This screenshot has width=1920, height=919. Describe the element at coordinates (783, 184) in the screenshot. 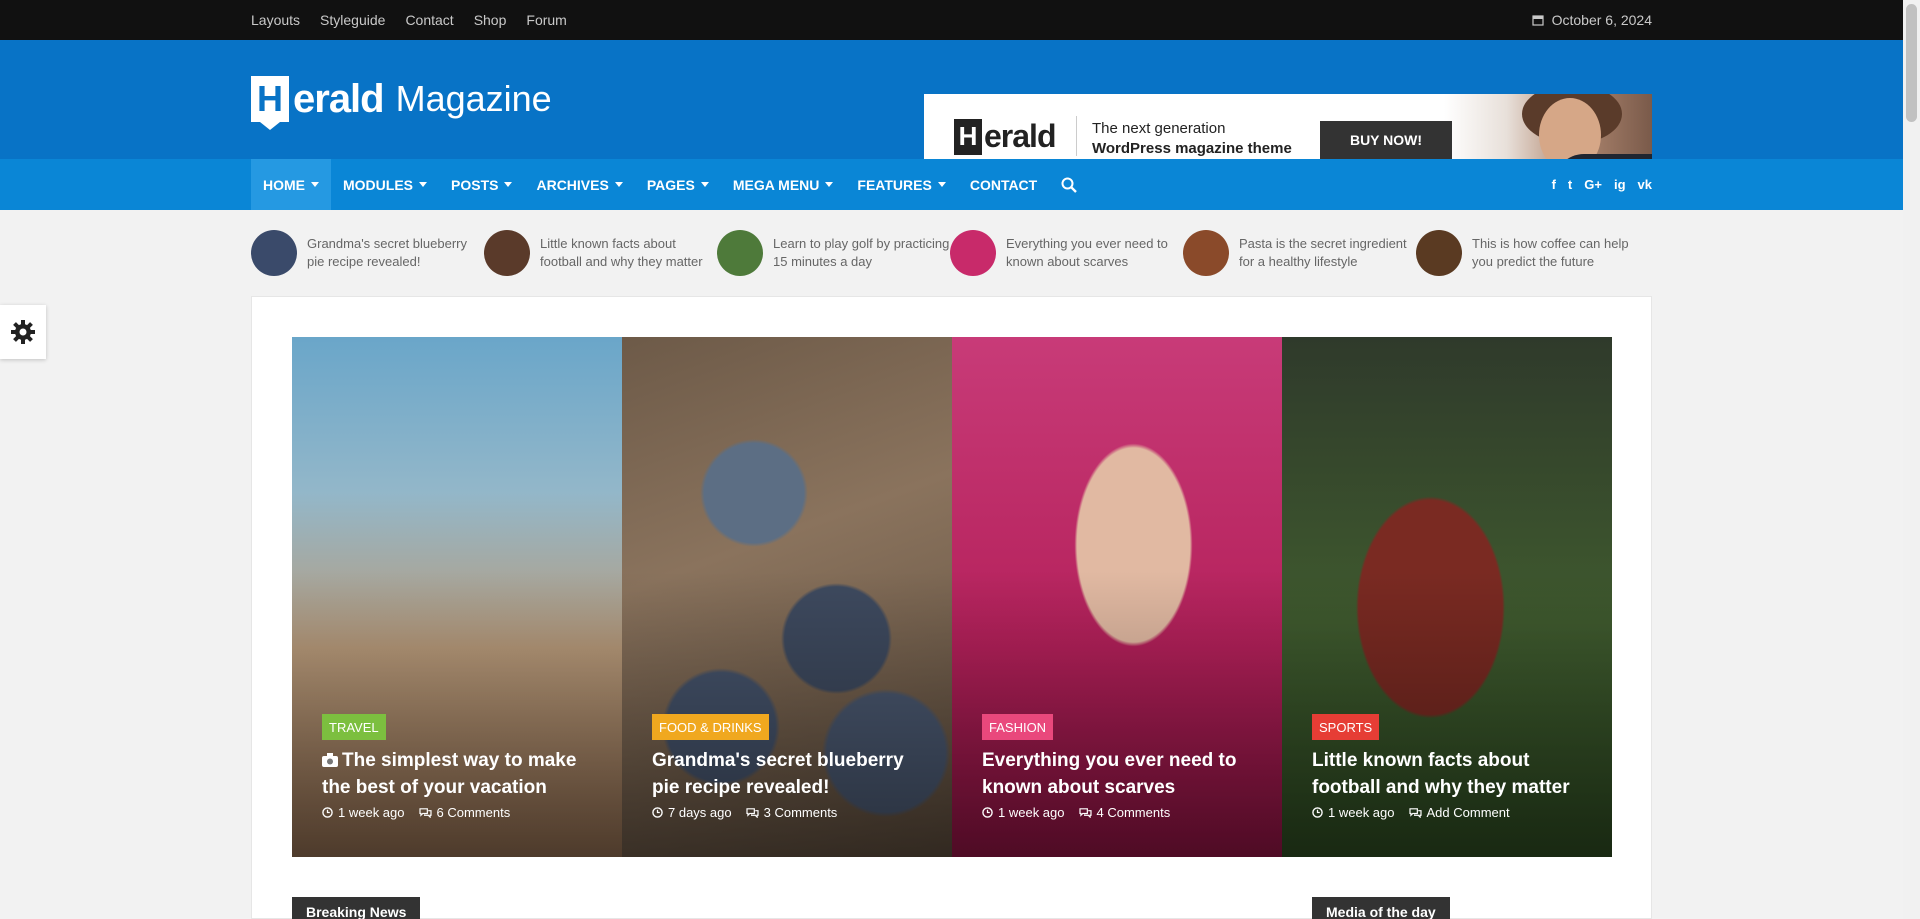

I see `nav-item-mega-menu: MEGA MENU` at that location.